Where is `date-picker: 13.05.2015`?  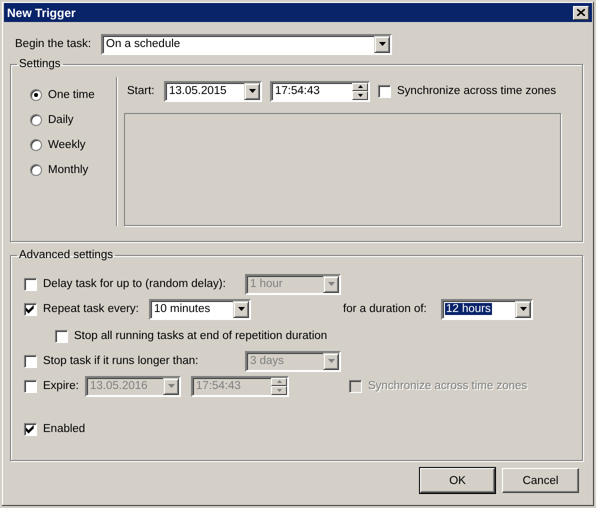 date-picker: 13.05.2015 is located at coordinates (213, 91).